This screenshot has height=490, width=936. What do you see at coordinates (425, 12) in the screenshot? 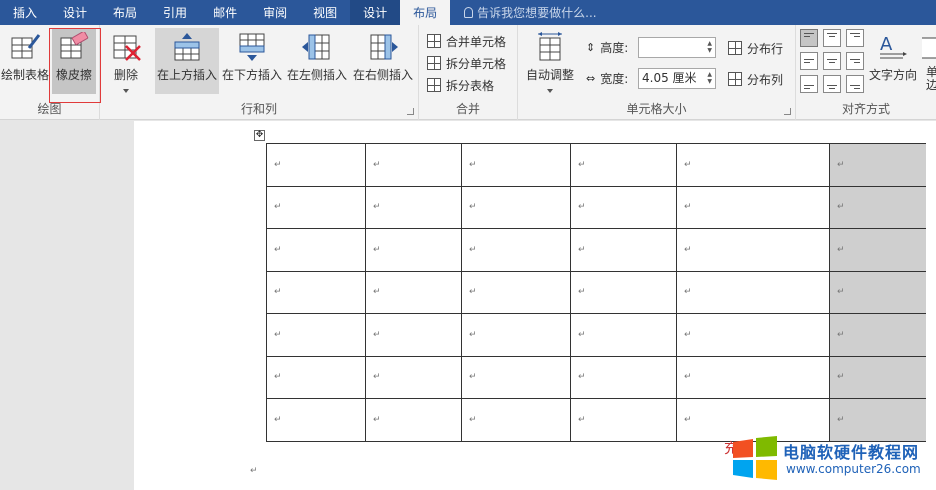
I see `tab-table-layout: 布局` at bounding box center [425, 12].